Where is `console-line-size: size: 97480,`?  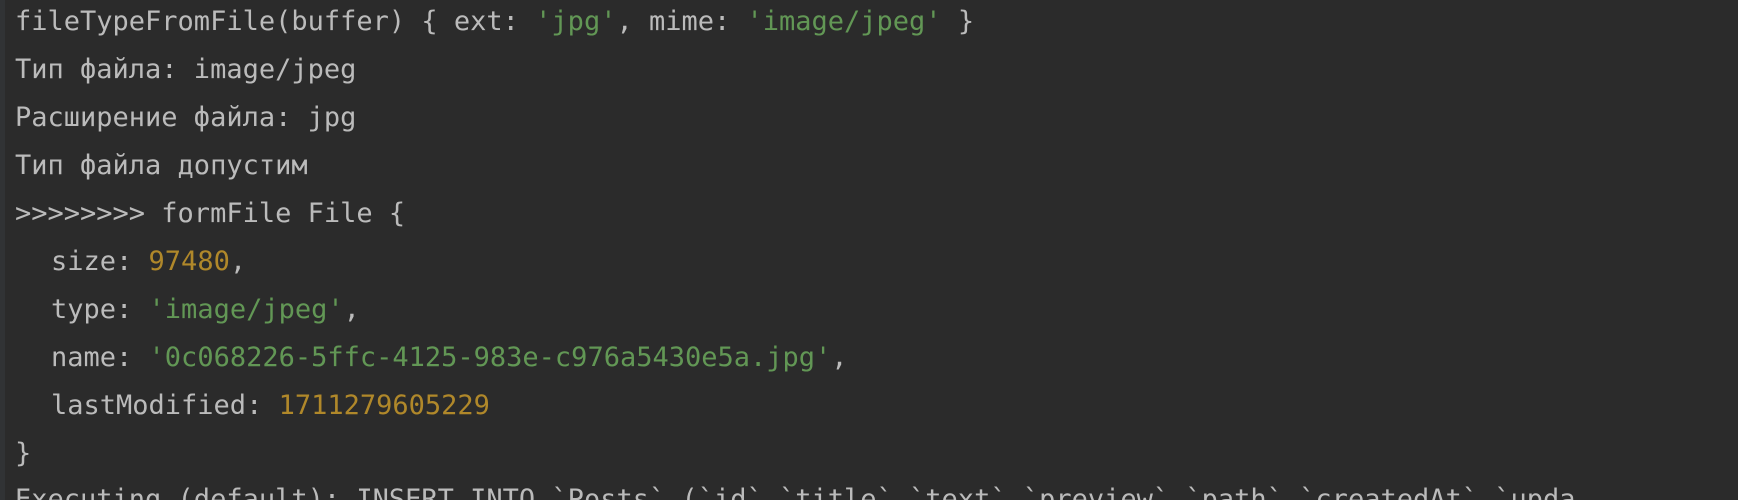 console-line-size: size: 97480, is located at coordinates (130, 262).